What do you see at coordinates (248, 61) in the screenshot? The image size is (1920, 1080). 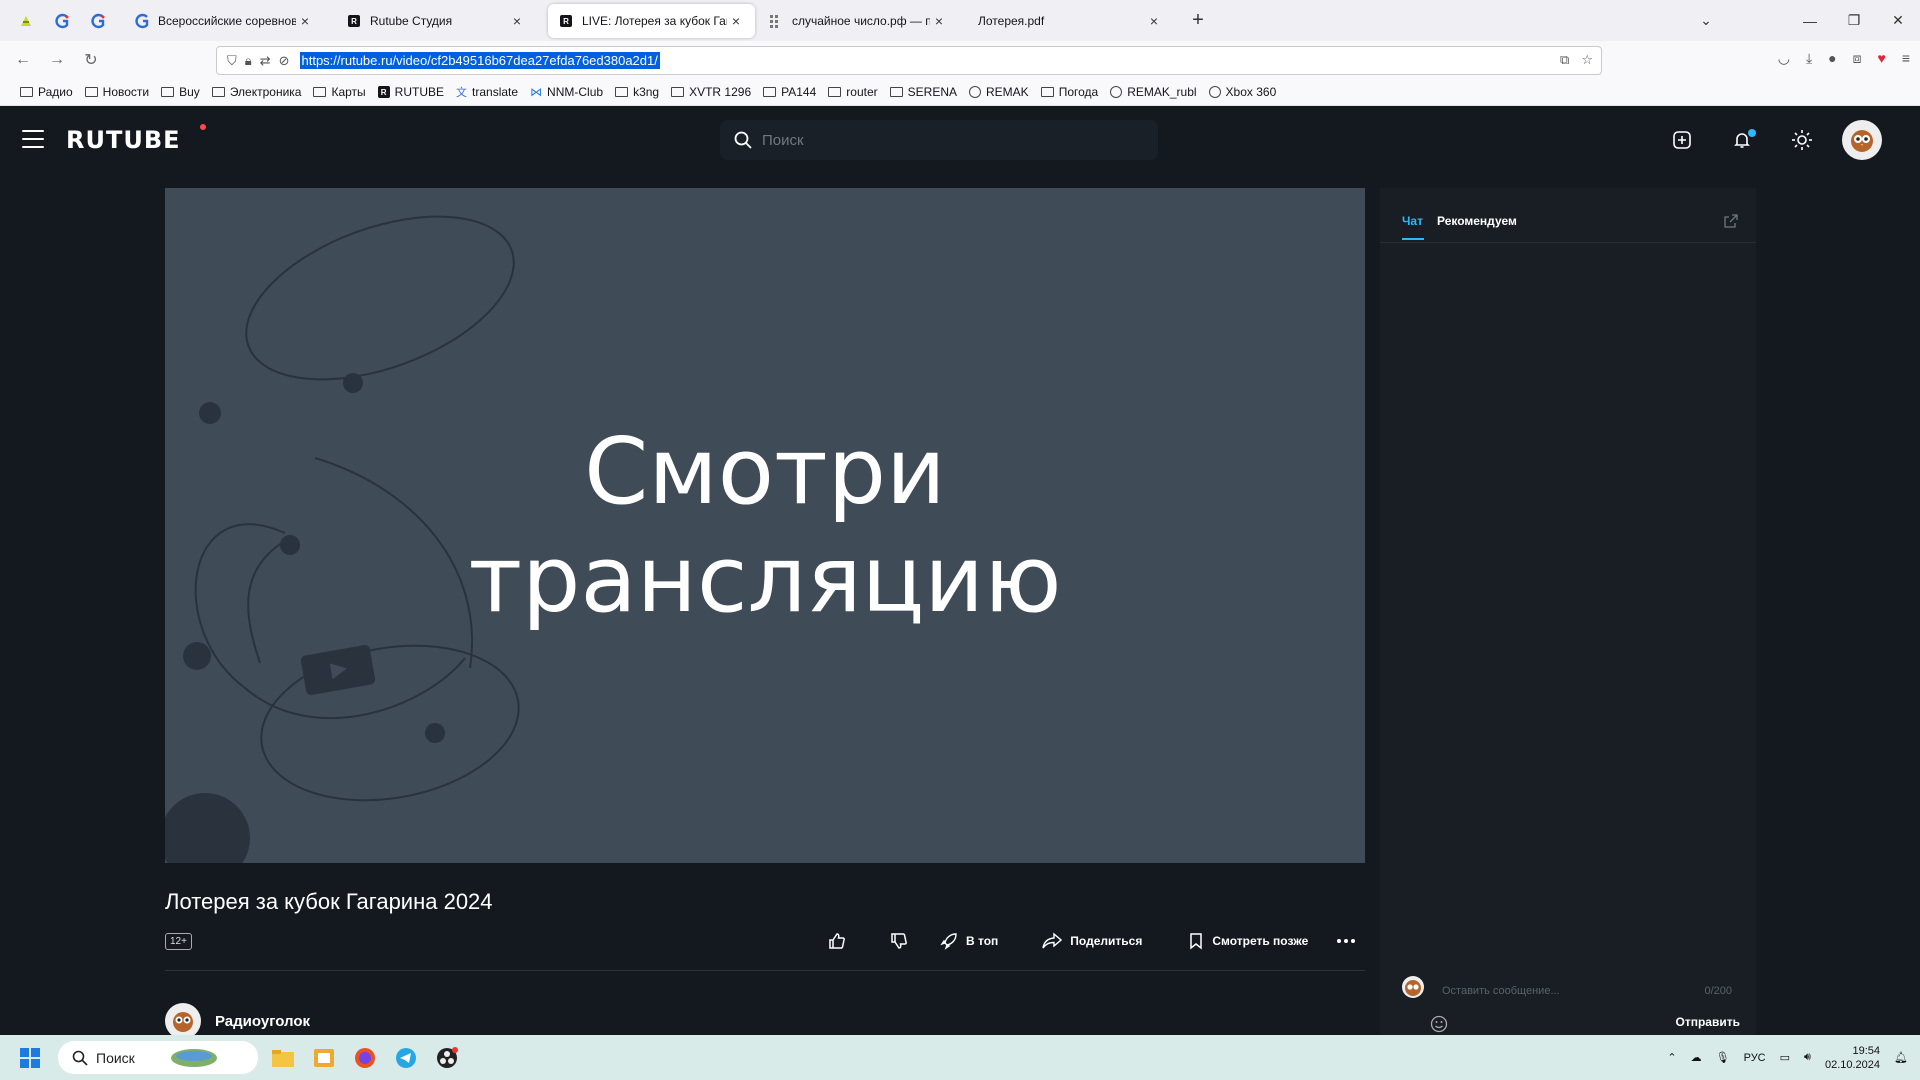 I see `lock-icon: 🔒︎` at bounding box center [248, 61].